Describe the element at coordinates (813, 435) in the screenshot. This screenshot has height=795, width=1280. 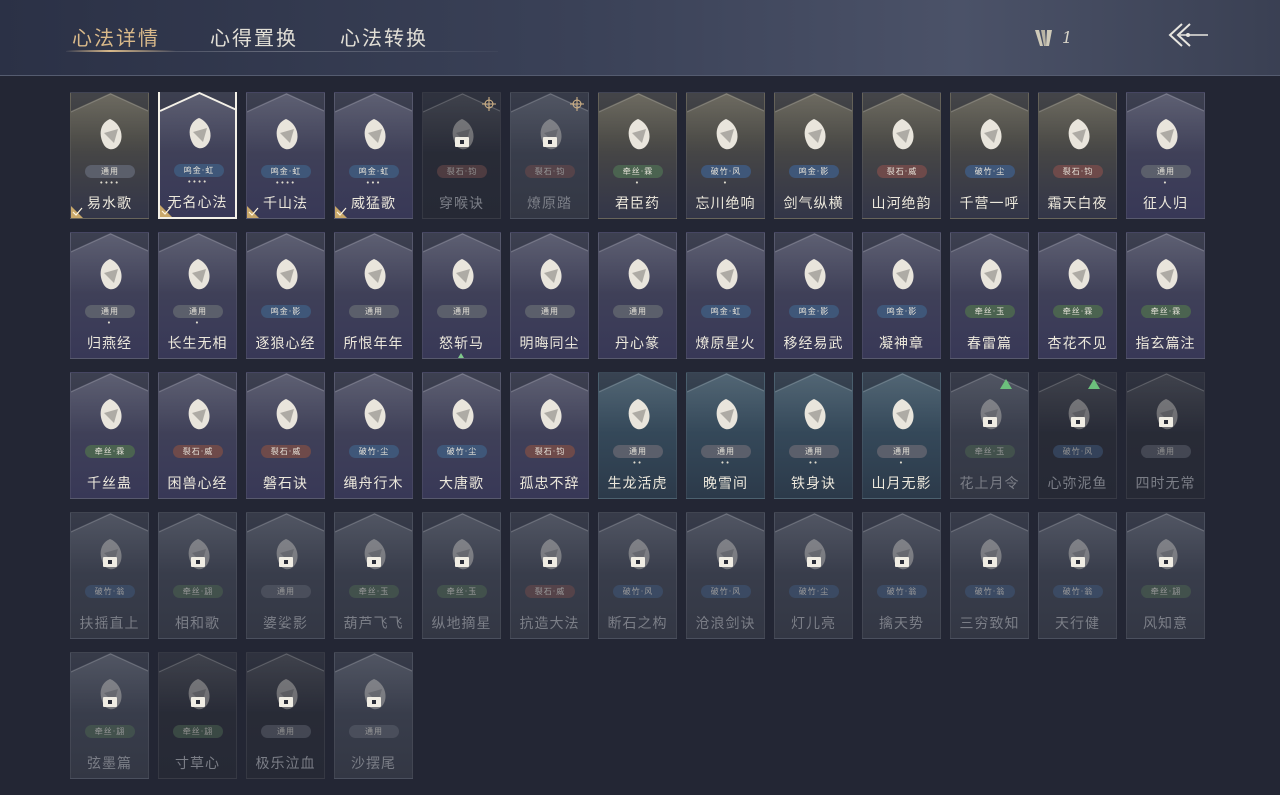
I see `heart-method-card: 通用 •• 铁身诀` at that location.